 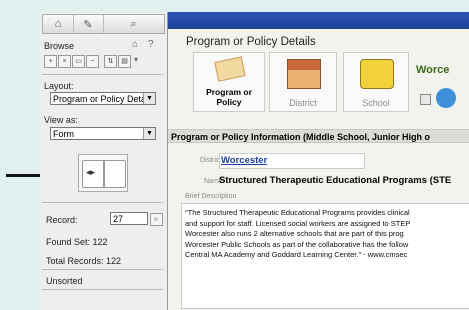 What do you see at coordinates (425, 99) in the screenshot?
I see `document-icon` at bounding box center [425, 99].